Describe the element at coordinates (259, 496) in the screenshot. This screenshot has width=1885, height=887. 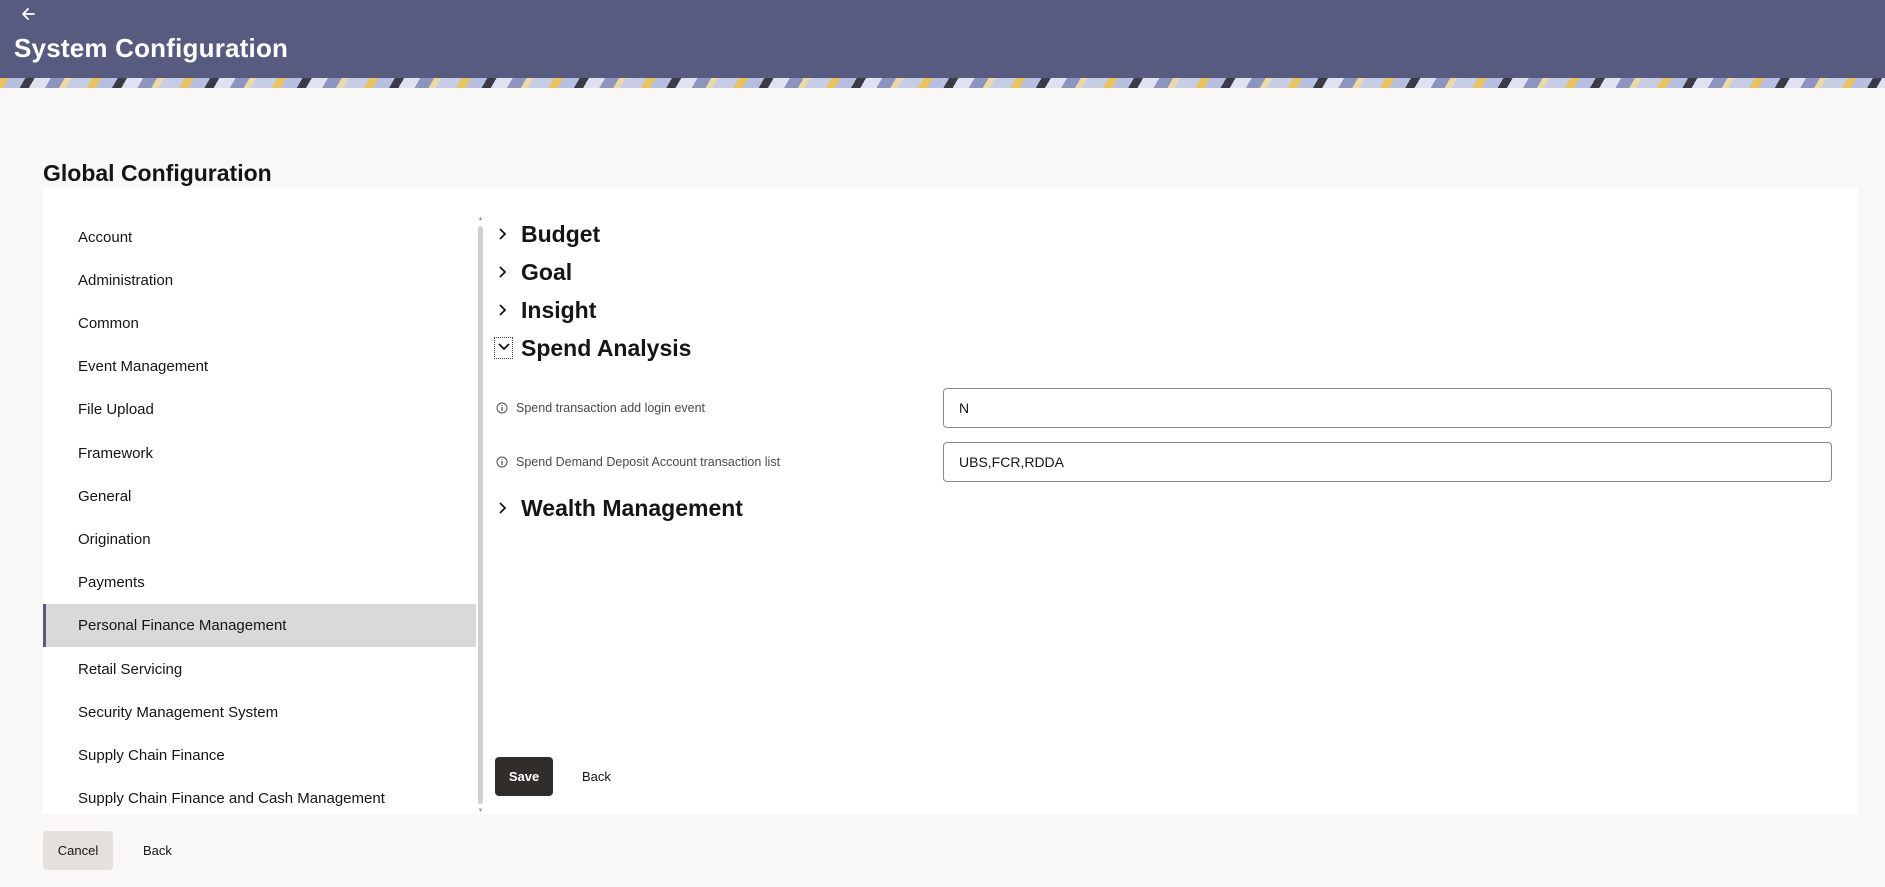
I see `menu-item-general: General` at that location.